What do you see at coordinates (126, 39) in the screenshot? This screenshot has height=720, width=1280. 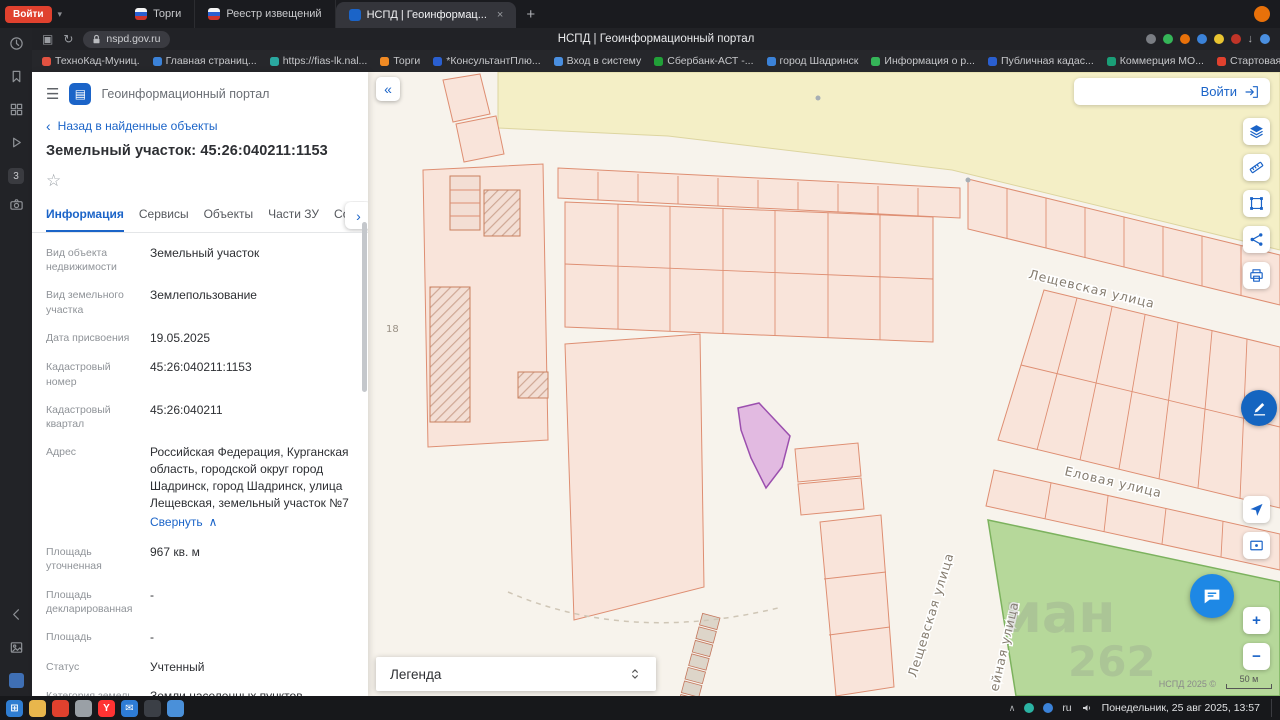 I see `url-field: nspd.gov.ru` at bounding box center [126, 39].